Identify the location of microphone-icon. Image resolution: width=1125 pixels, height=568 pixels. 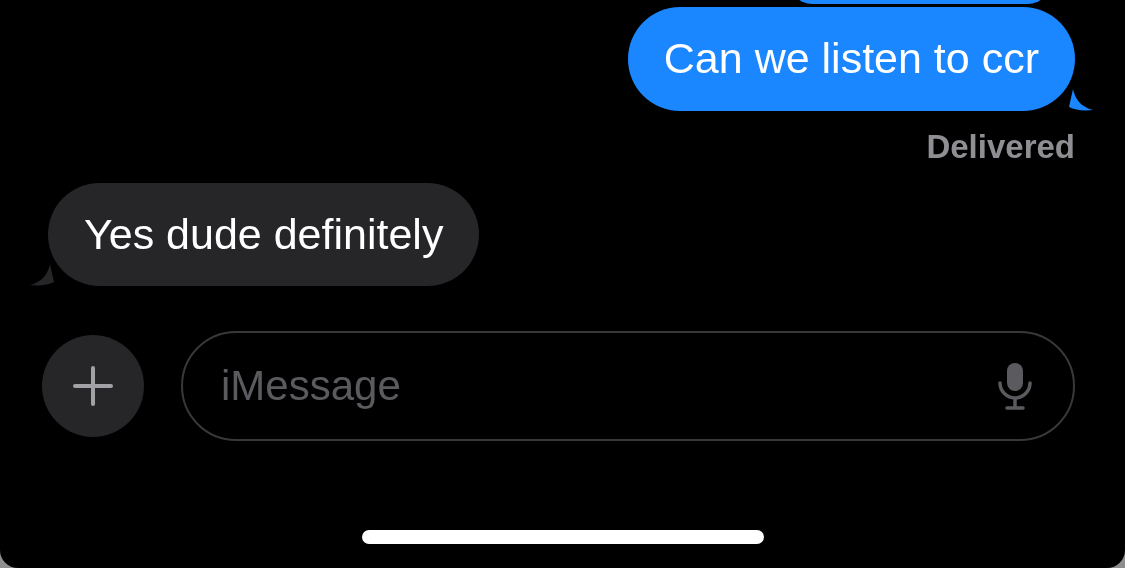
(1015, 386).